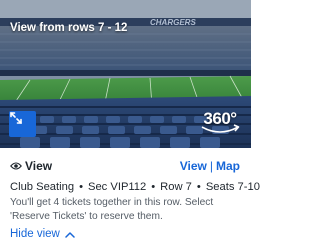 The width and height of the screenshot is (320, 250). Describe the element at coordinates (16, 166) in the screenshot. I see `eye-icon` at that location.